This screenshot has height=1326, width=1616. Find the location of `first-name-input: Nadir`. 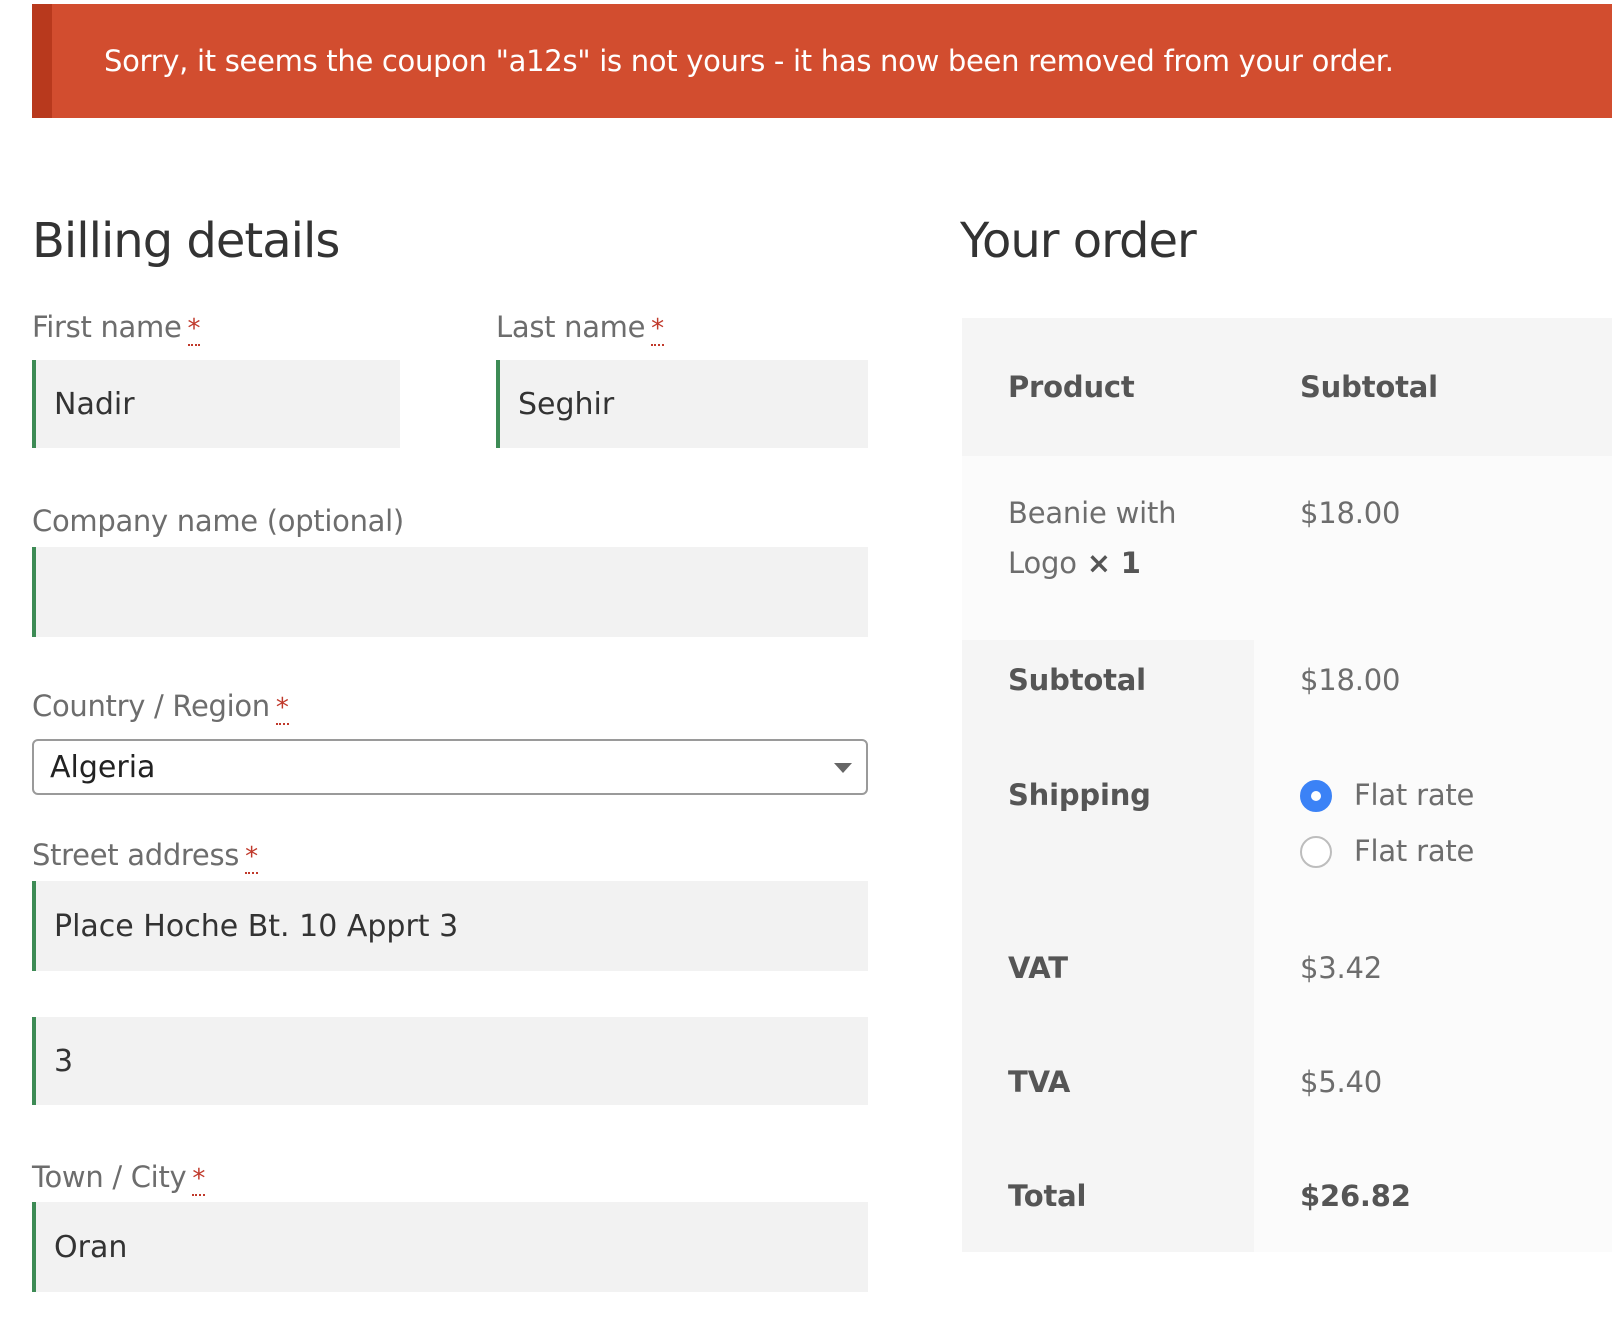

first-name-input: Nadir is located at coordinates (216, 404).